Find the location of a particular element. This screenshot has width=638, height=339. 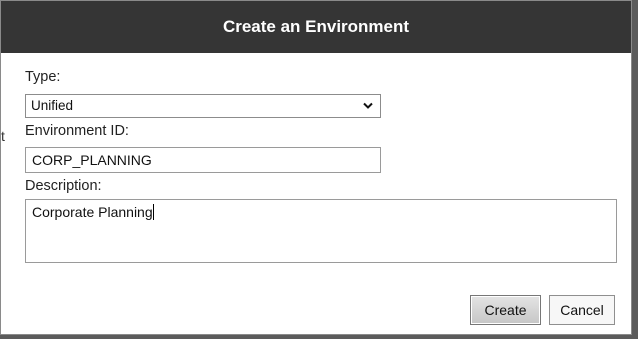

chevron-down-icon is located at coordinates (368, 105).